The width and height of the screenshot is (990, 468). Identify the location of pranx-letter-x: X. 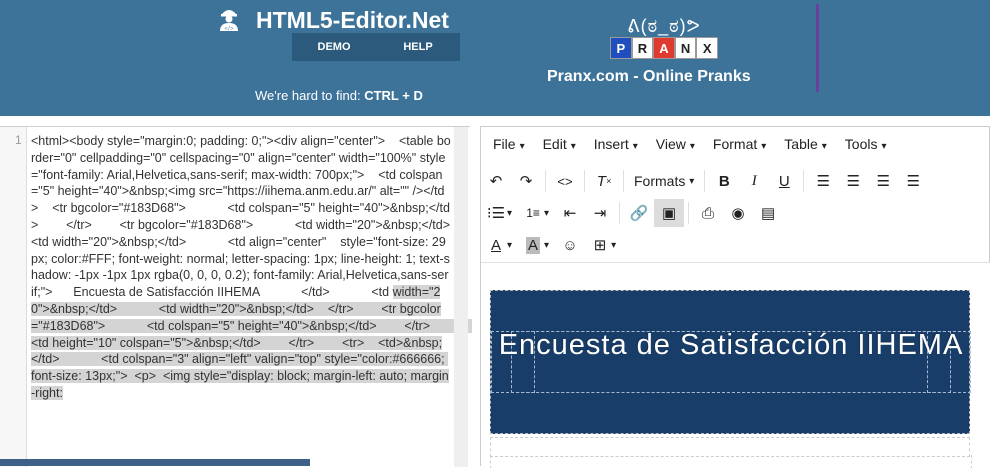
(707, 48).